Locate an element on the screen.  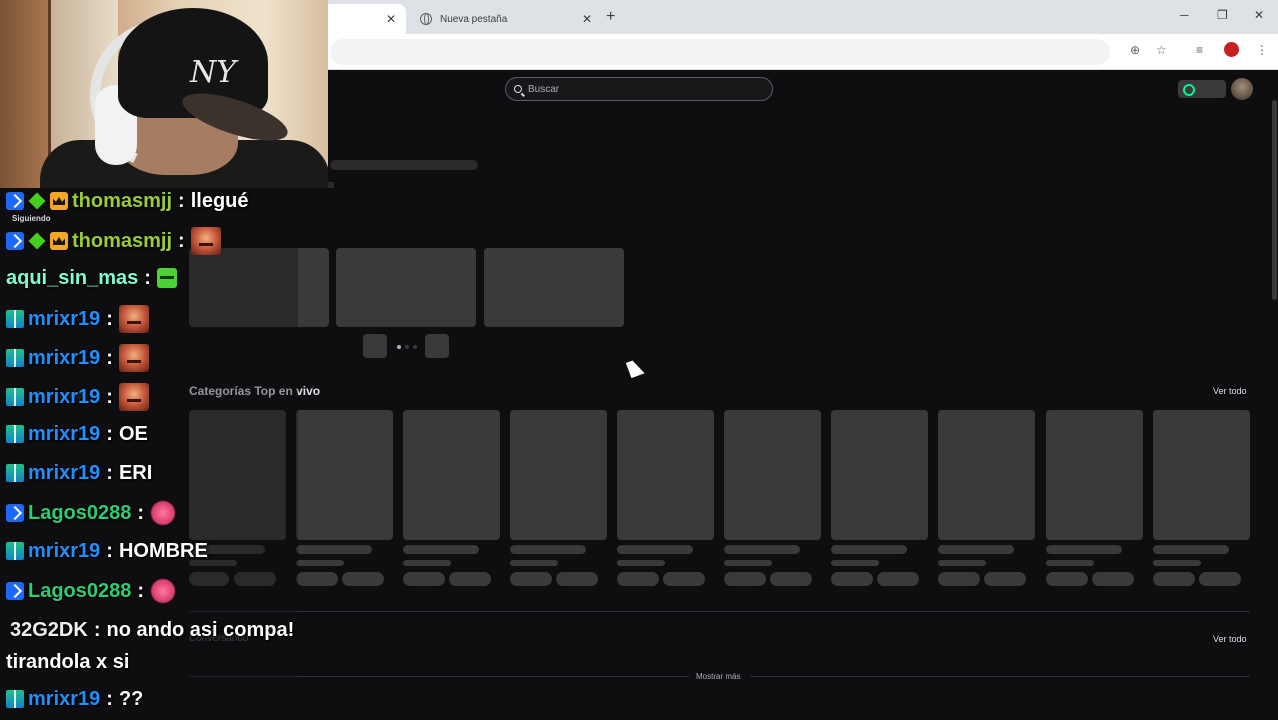
chat-message-continuation: tirandola x si is located at coordinates (67, 662).